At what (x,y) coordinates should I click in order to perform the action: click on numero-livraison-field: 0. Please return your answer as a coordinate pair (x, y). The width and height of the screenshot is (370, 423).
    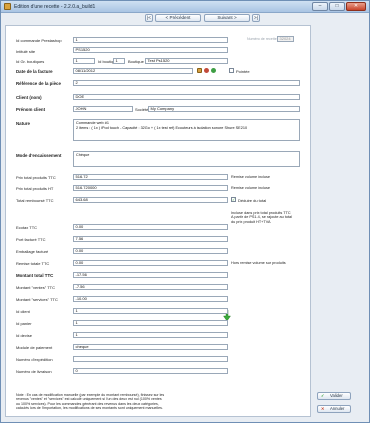
    Looking at the image, I should click on (150, 371).